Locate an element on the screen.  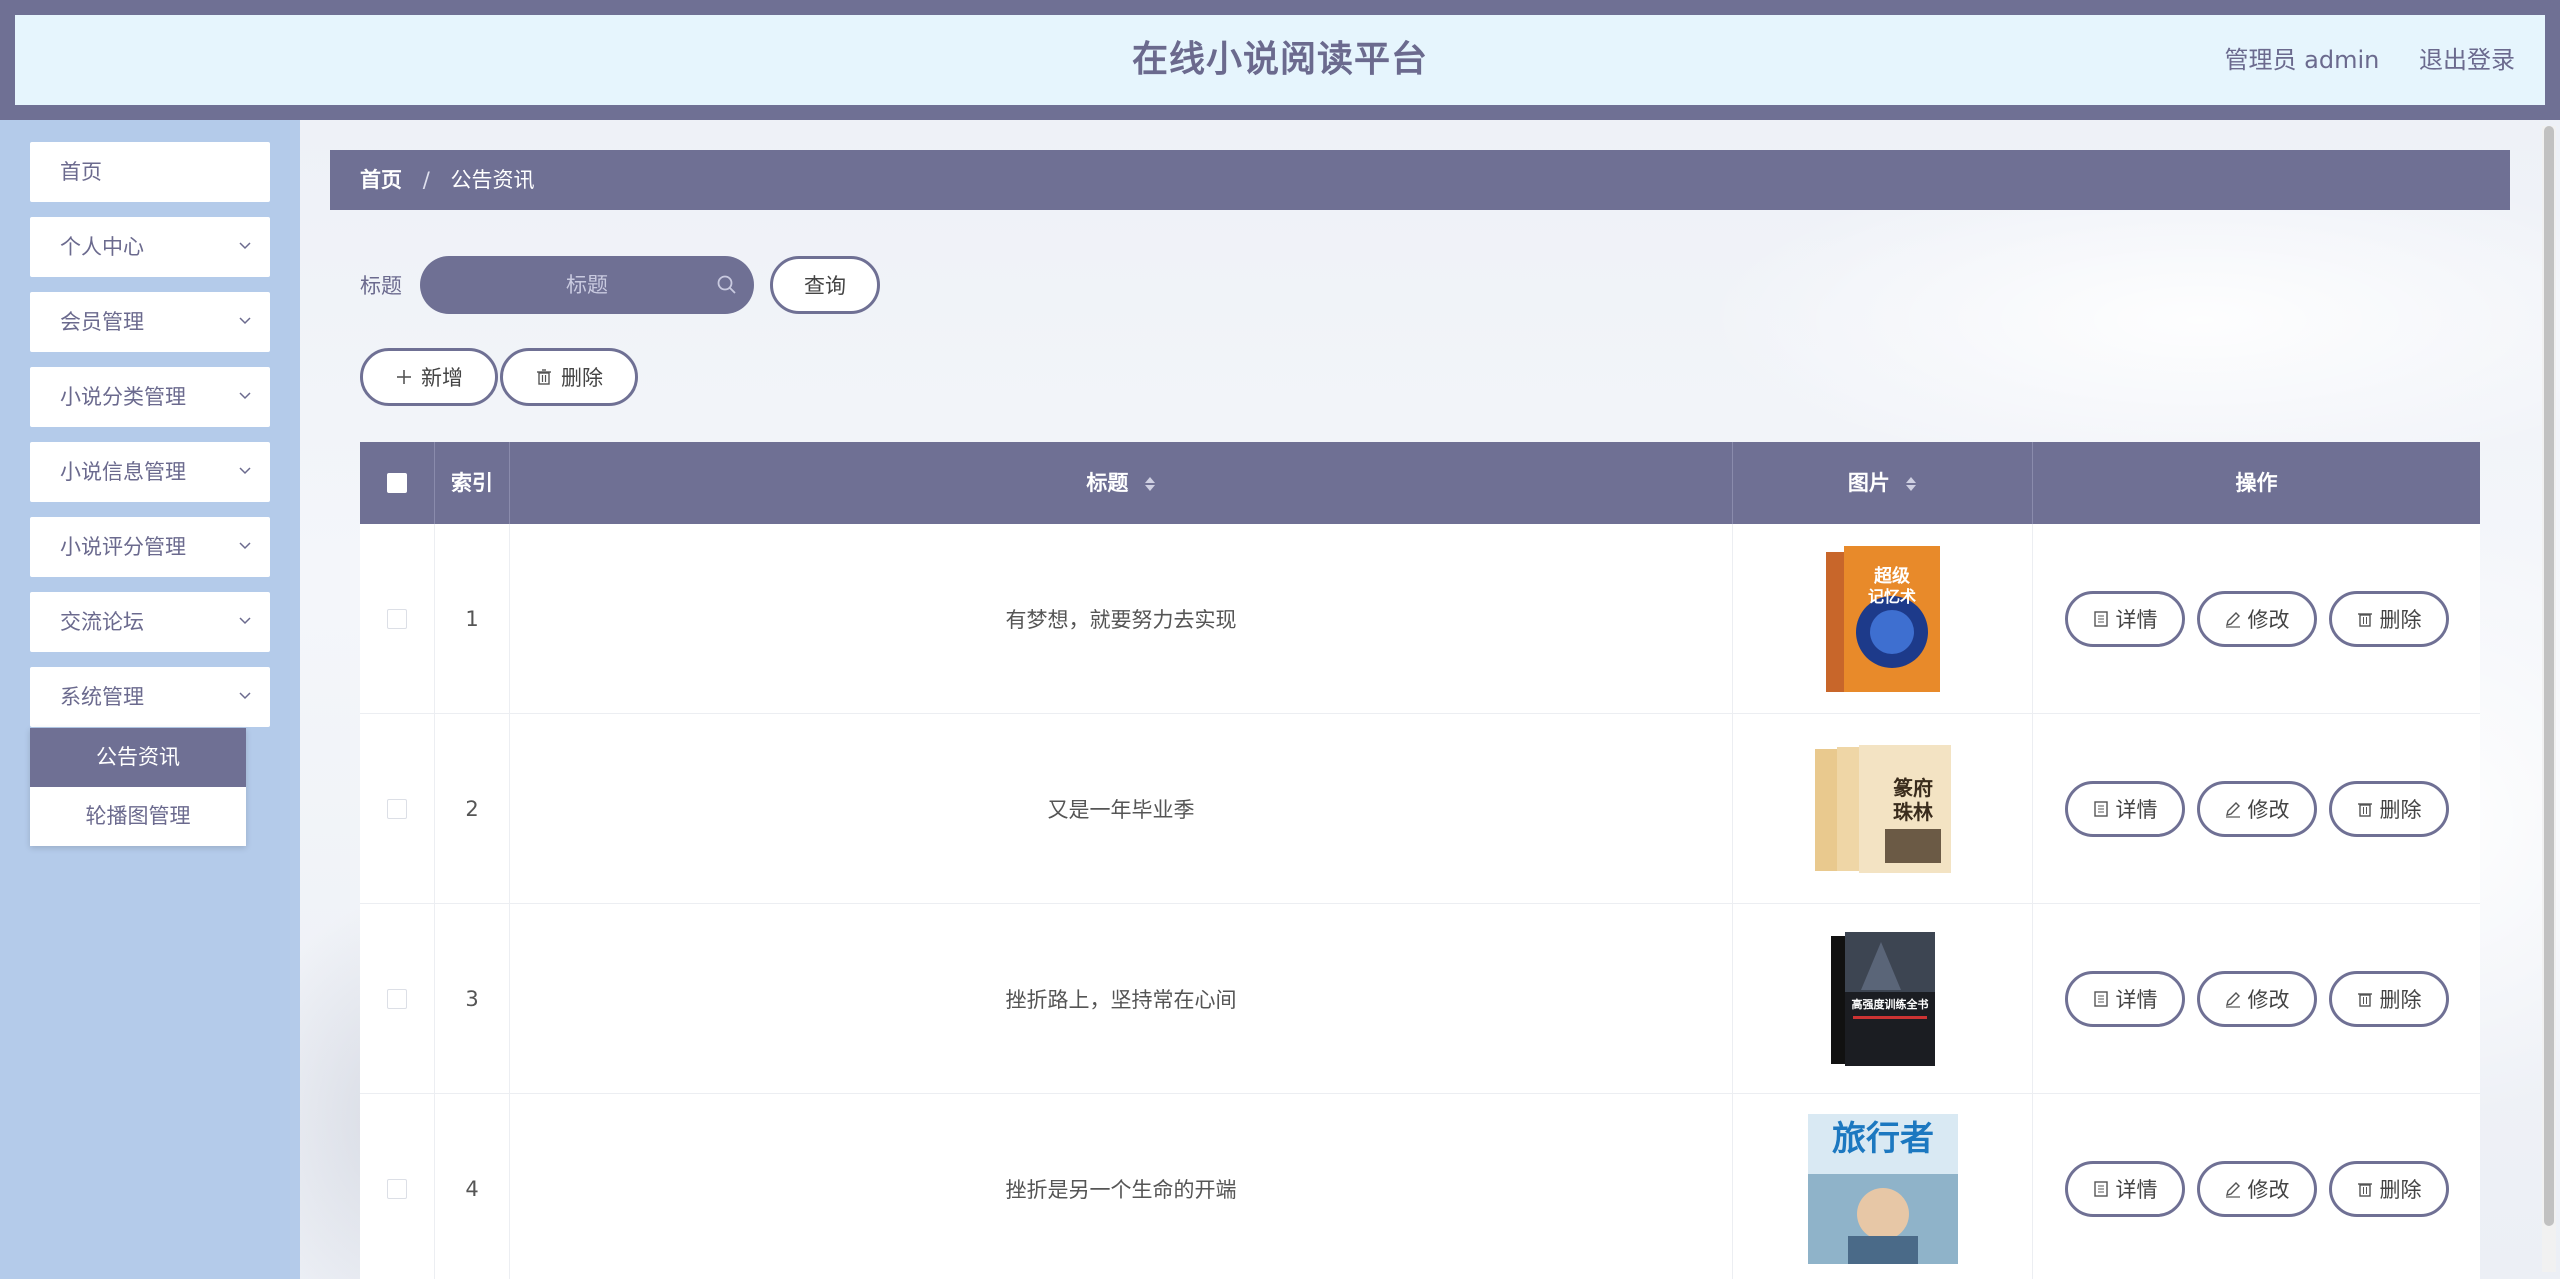
sidebar-item-system: 系统管理 is located at coordinates (150, 697).